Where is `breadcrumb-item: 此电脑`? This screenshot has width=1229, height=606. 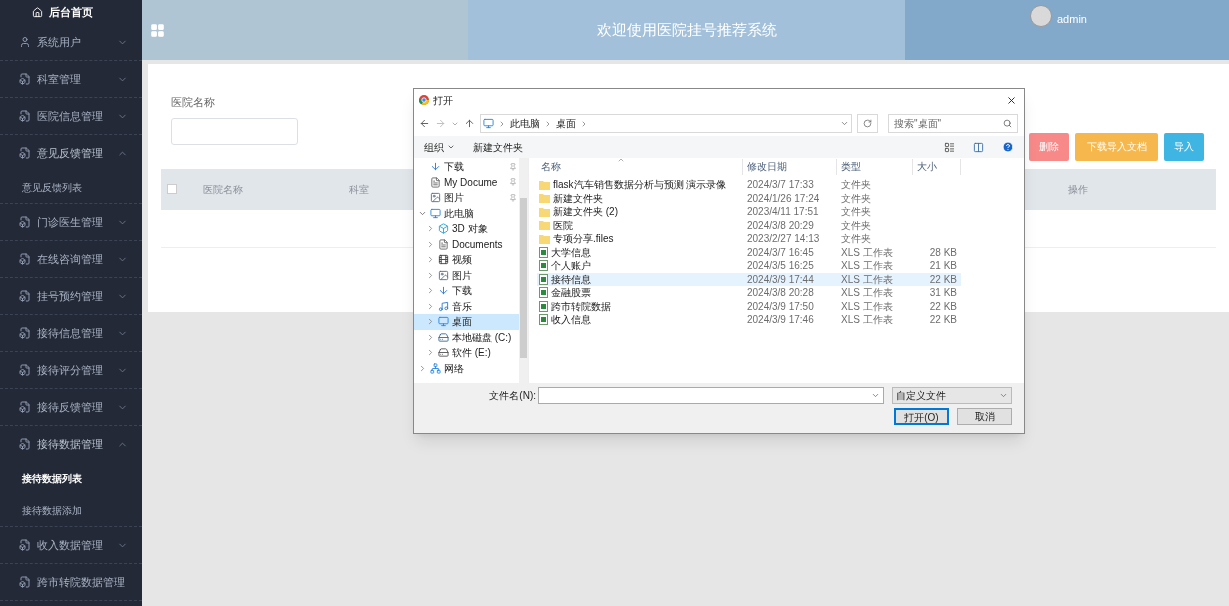
breadcrumb-item: 此电脑 is located at coordinates (525, 123).